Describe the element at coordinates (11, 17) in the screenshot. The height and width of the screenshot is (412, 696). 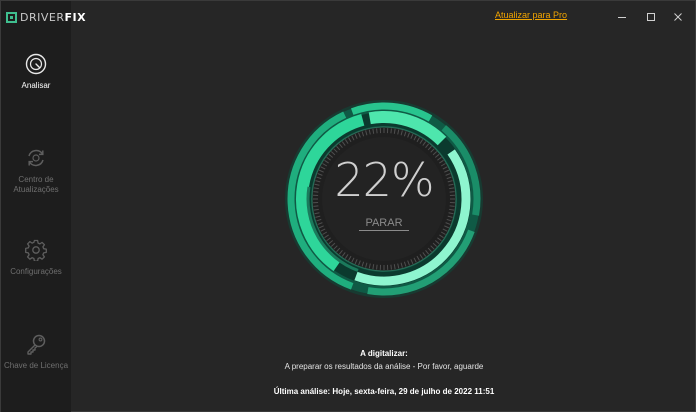
I see `logo-mark-icon` at that location.